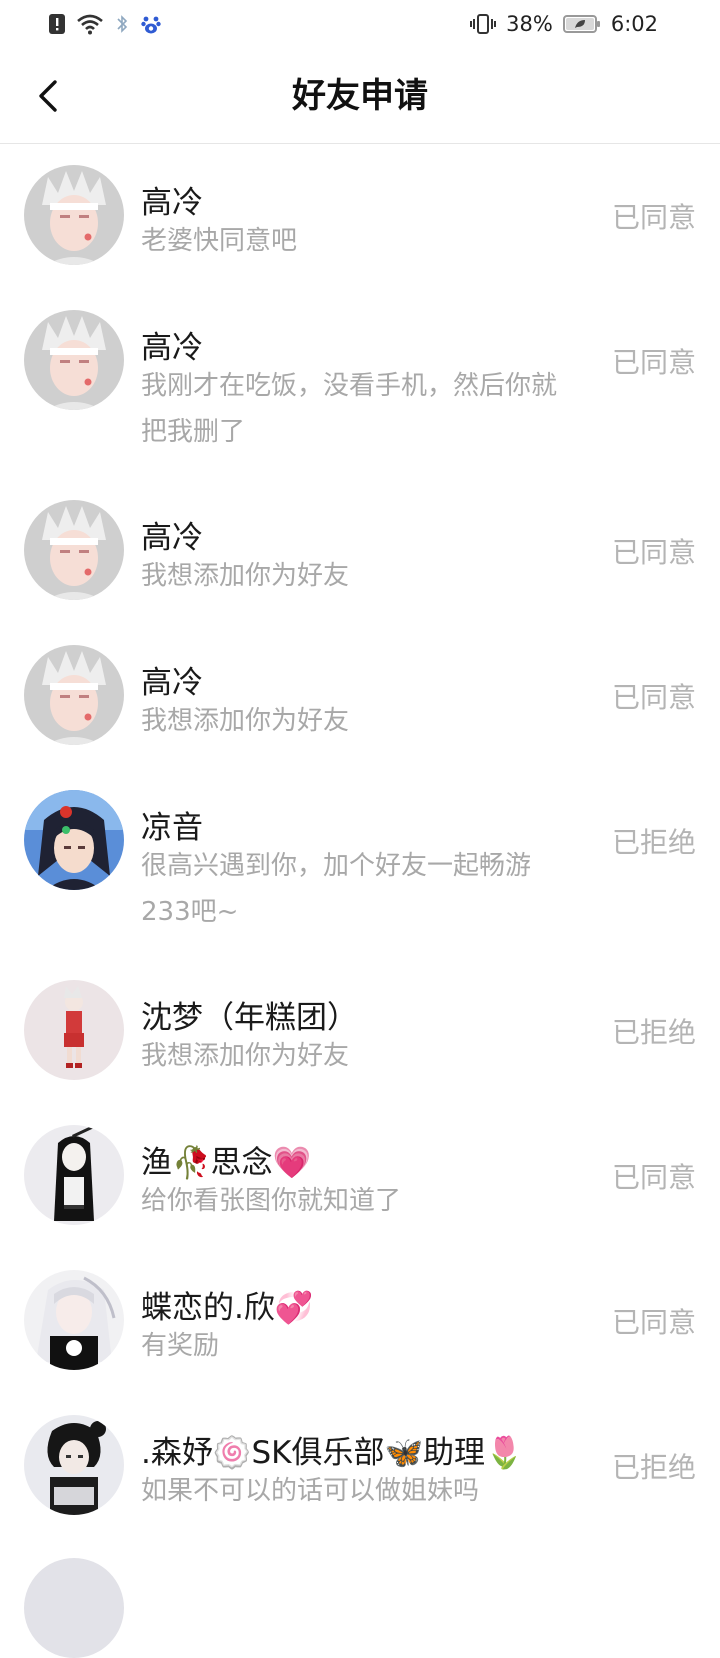 The height and width of the screenshot is (1658, 720). Describe the element at coordinates (634, 24) in the screenshot. I see `clock: 6:02` at that location.